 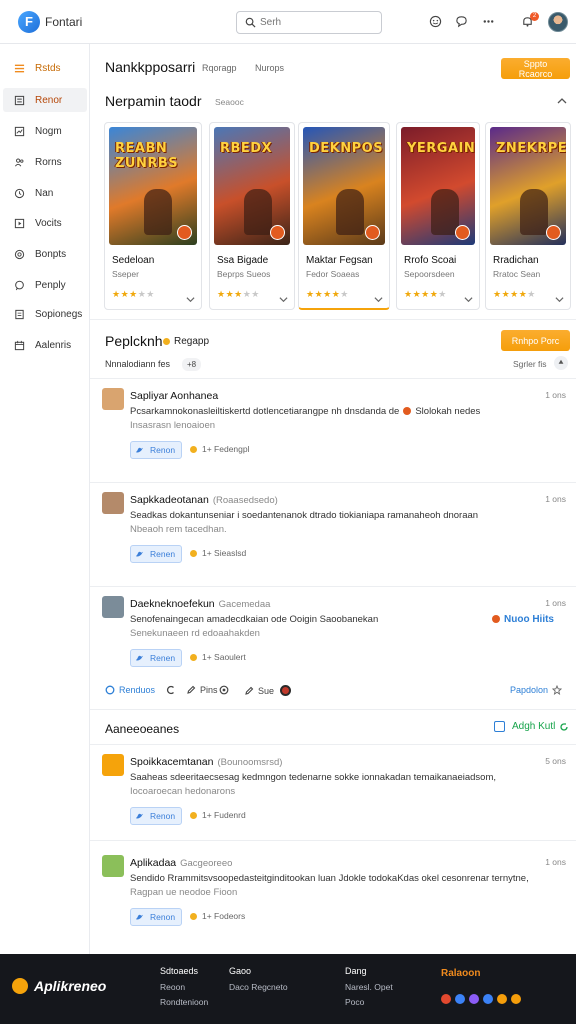 I want to click on featured-action-button: Sppto Rcaorco, so click(x=535, y=68).